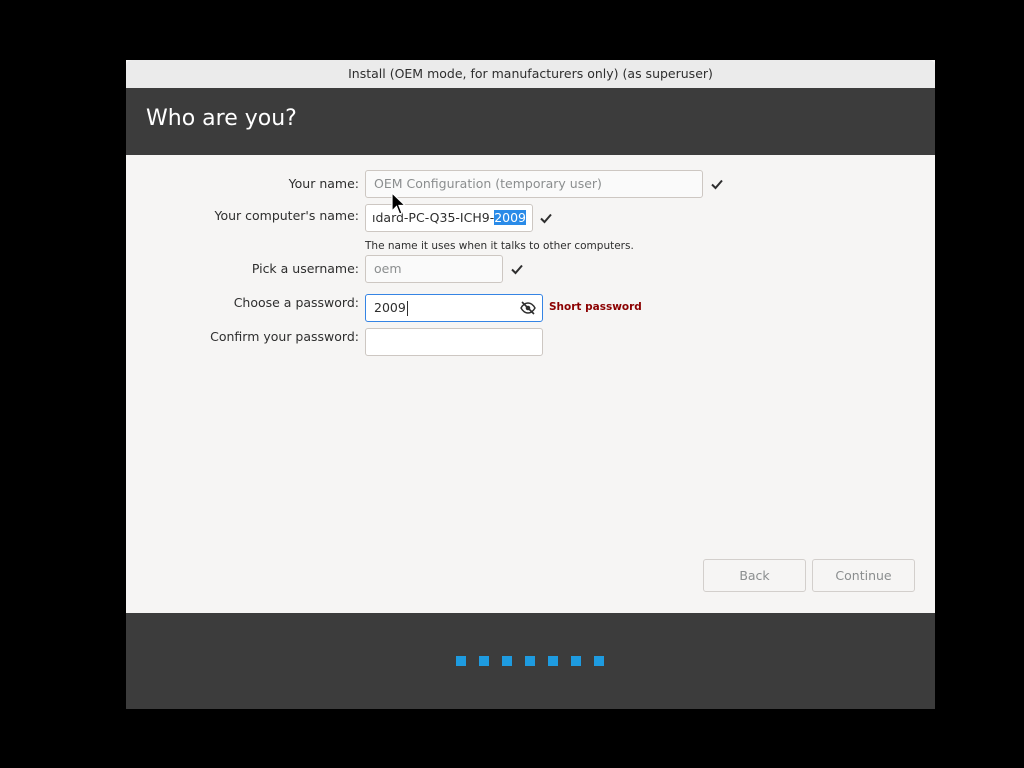  What do you see at coordinates (517, 269) in the screenshot?
I see `username-check-icon` at bounding box center [517, 269].